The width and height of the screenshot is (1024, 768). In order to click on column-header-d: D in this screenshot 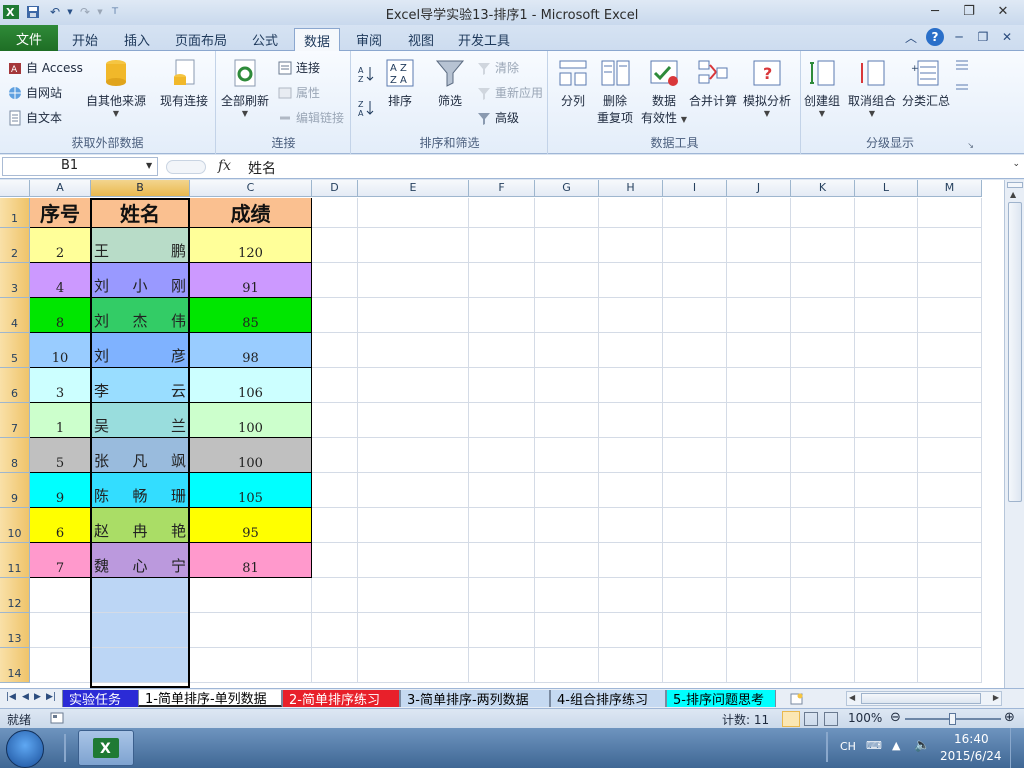, I will do `click(335, 188)`.